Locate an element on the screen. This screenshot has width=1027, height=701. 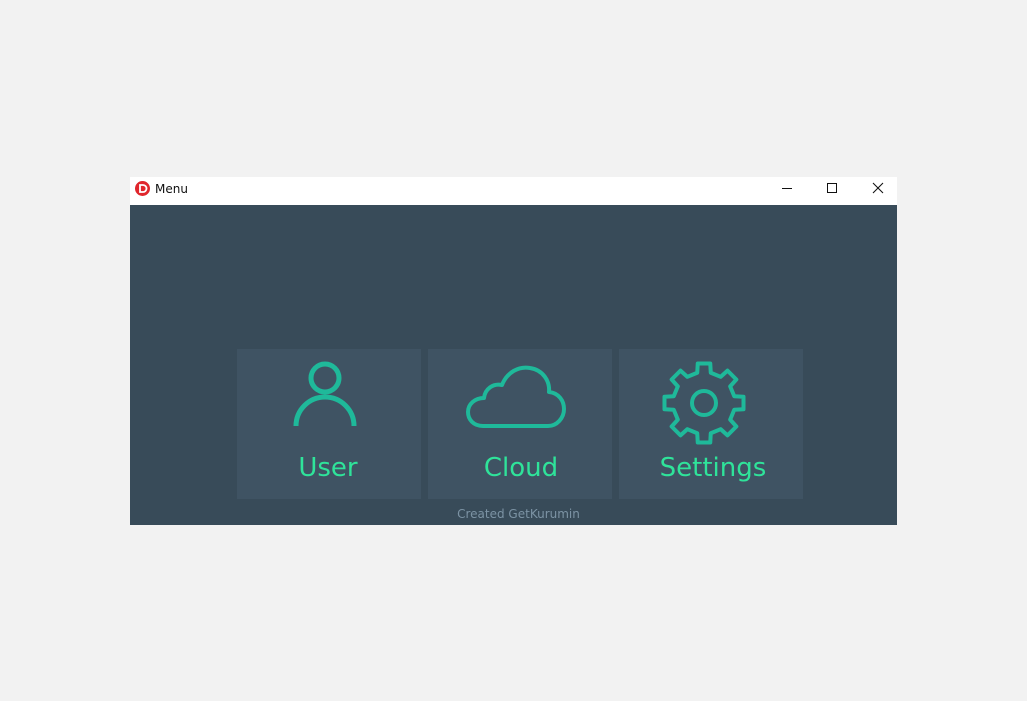
user-icon is located at coordinates (325, 394).